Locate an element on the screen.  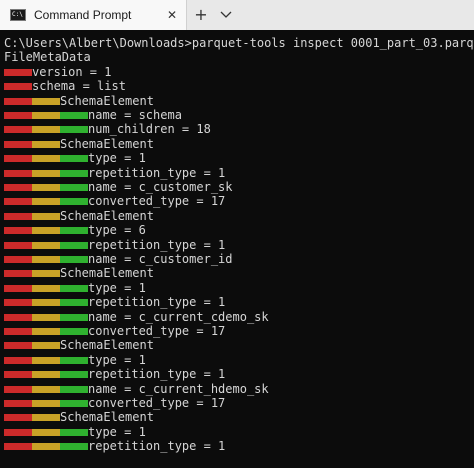
terminal-line: name = c_customer_sk is located at coordinates (118, 187).